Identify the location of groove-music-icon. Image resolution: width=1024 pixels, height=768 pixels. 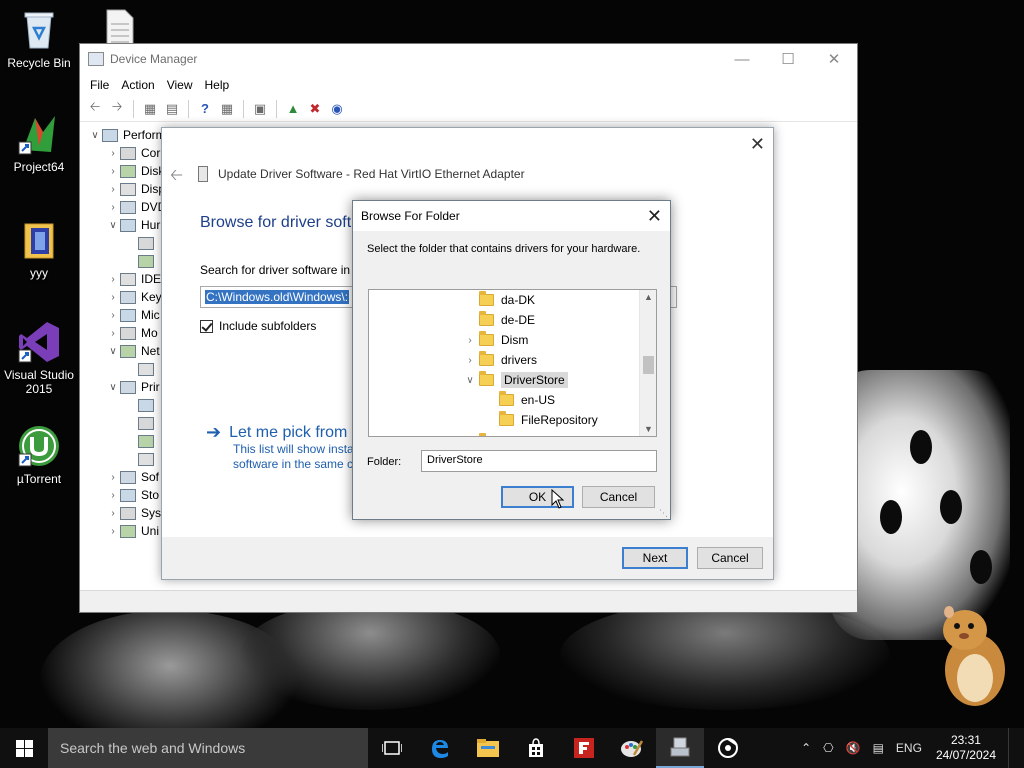
(728, 748).